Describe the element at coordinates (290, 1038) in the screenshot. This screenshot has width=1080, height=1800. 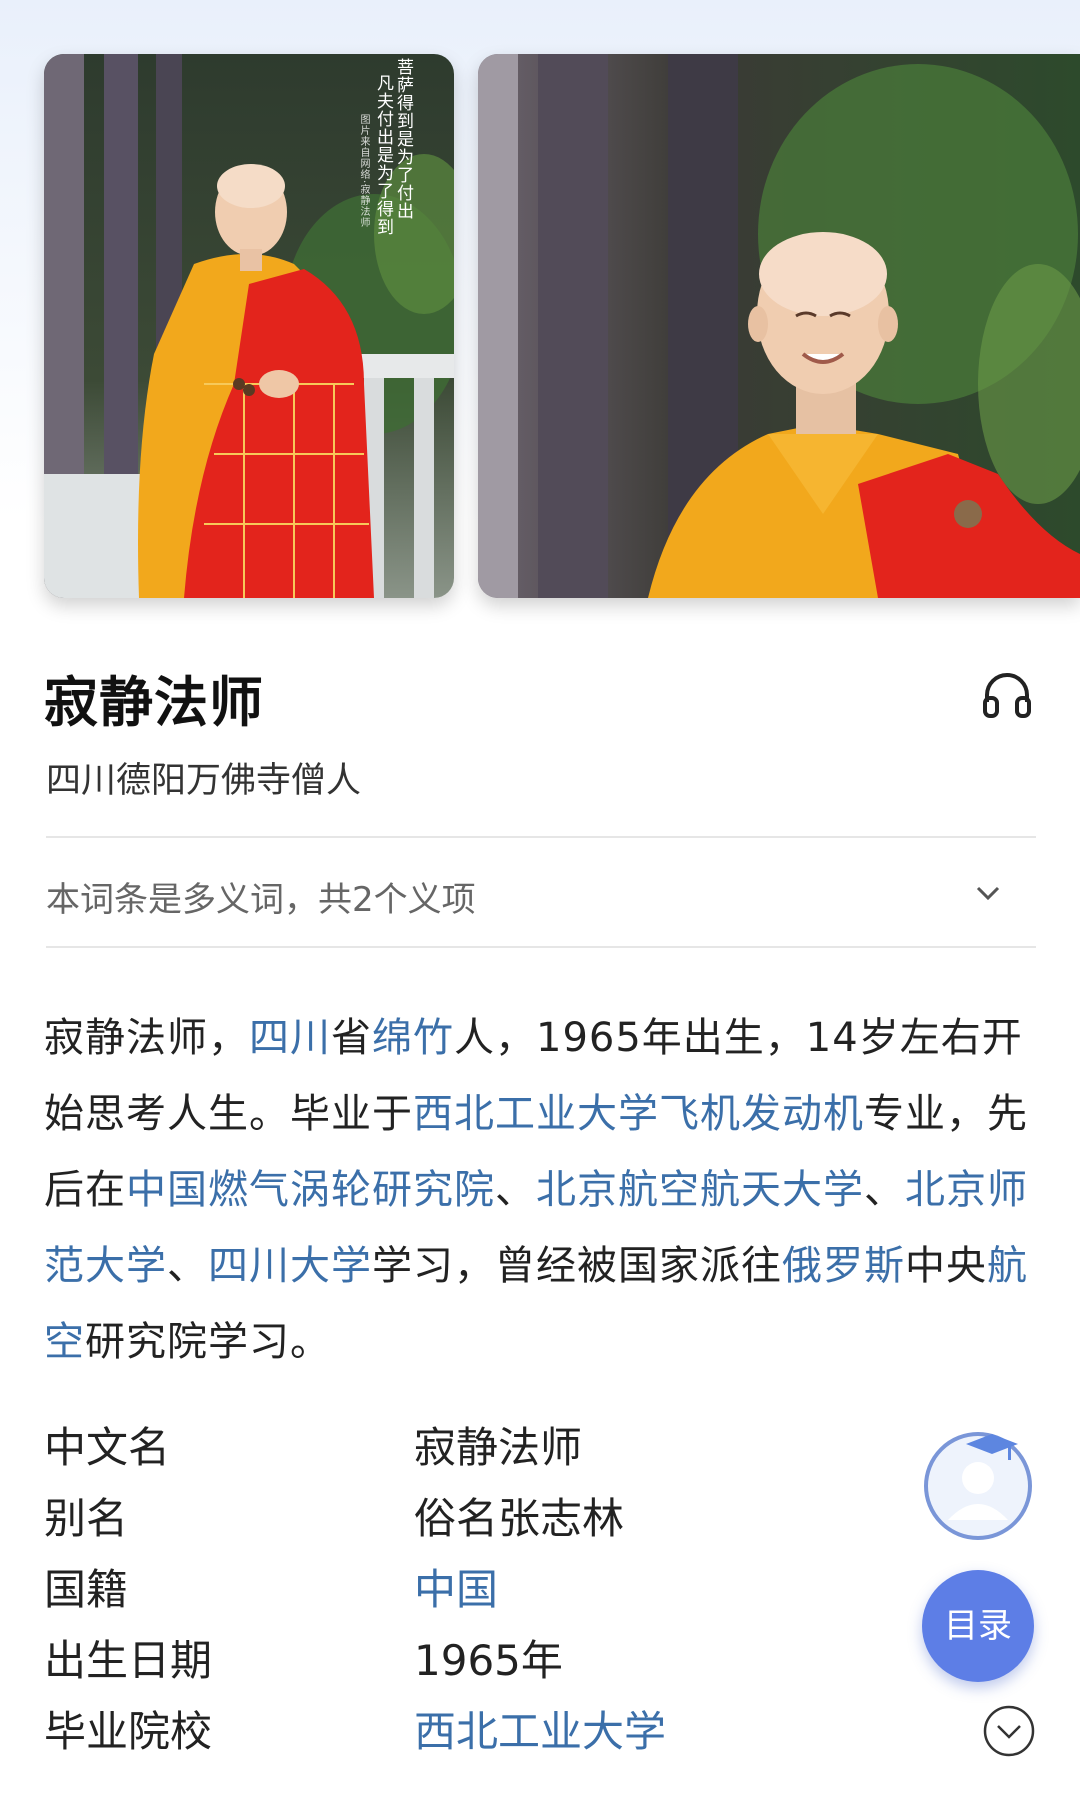
I see `link-sichuan: 四川` at that location.